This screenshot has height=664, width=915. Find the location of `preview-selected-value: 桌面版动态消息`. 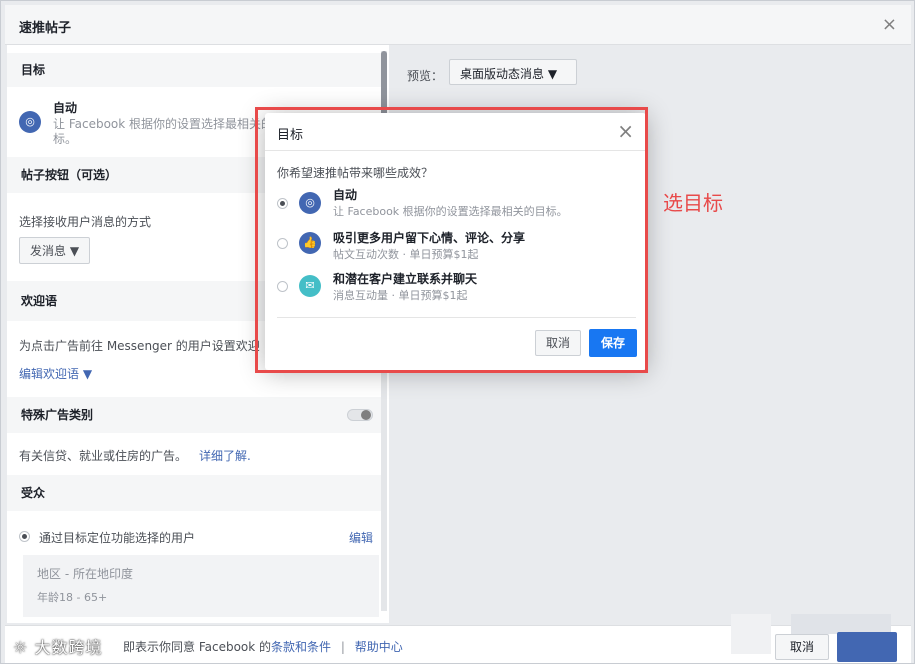

preview-selected-value: 桌面版动态消息 is located at coordinates (502, 74).